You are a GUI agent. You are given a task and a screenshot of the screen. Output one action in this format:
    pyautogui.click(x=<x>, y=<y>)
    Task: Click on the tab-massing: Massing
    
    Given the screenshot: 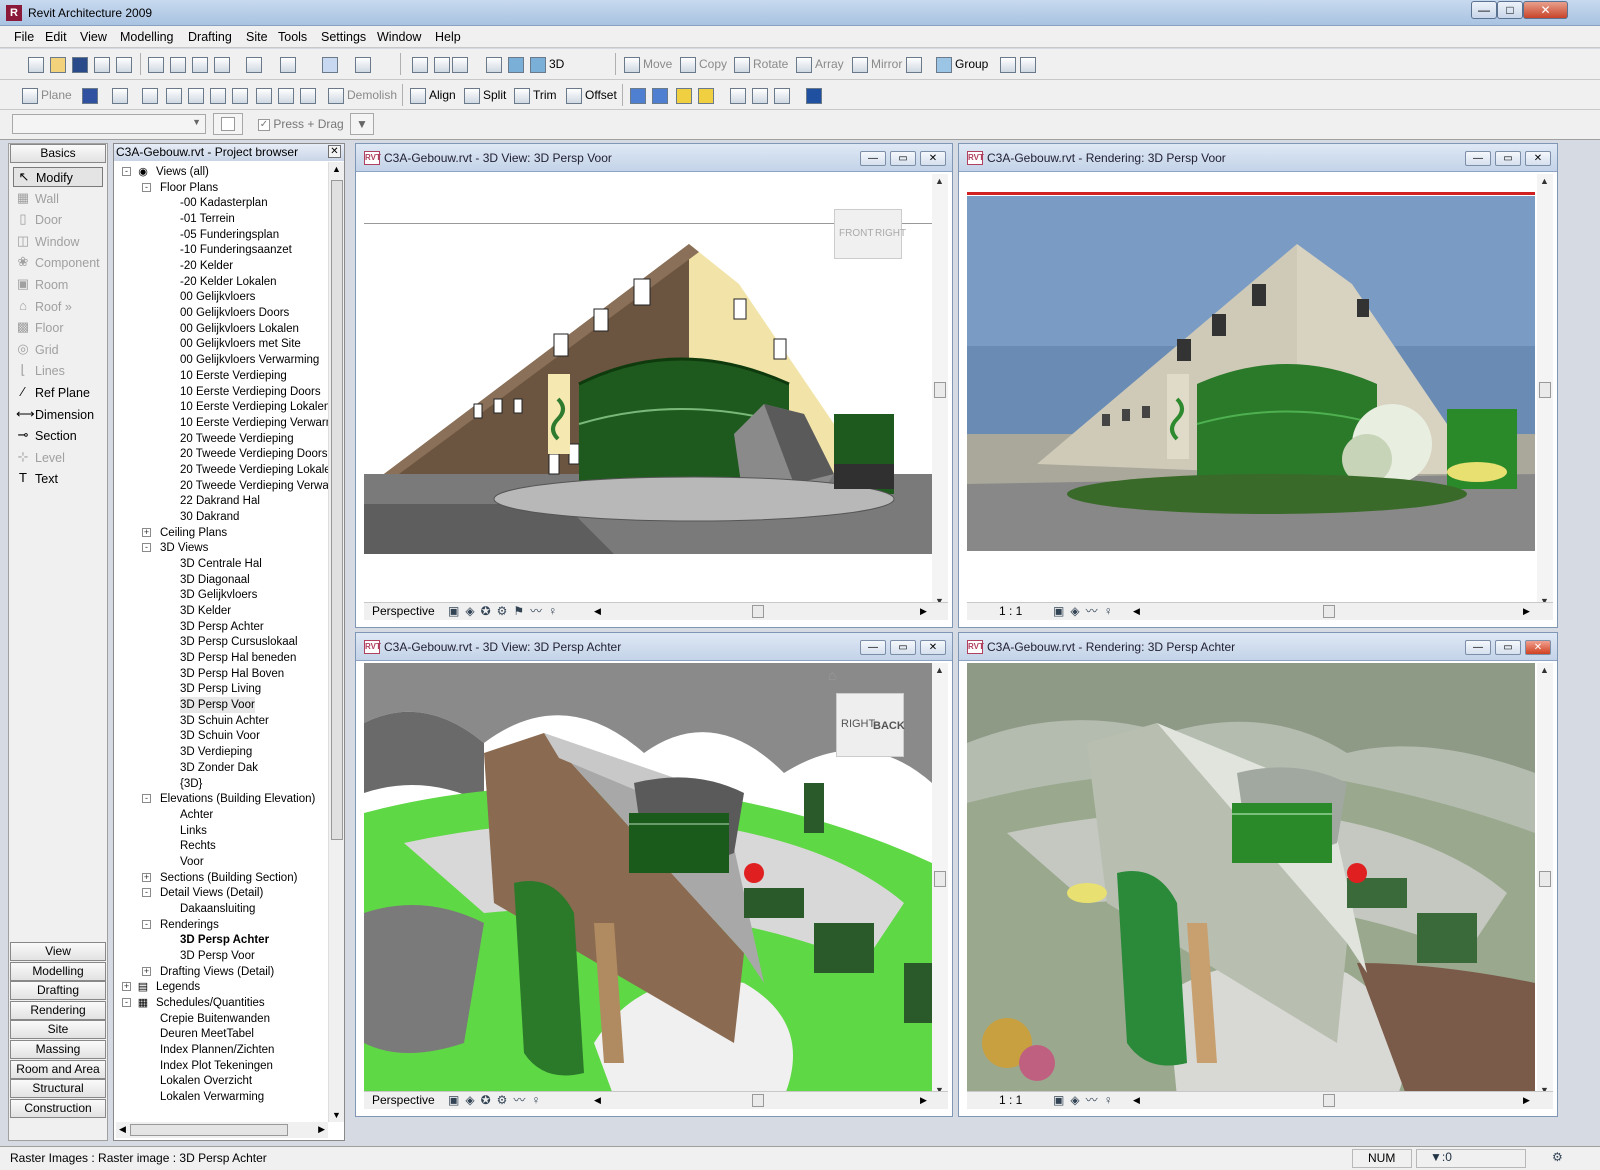 What is the action you would take?
    pyautogui.click(x=58, y=1049)
    